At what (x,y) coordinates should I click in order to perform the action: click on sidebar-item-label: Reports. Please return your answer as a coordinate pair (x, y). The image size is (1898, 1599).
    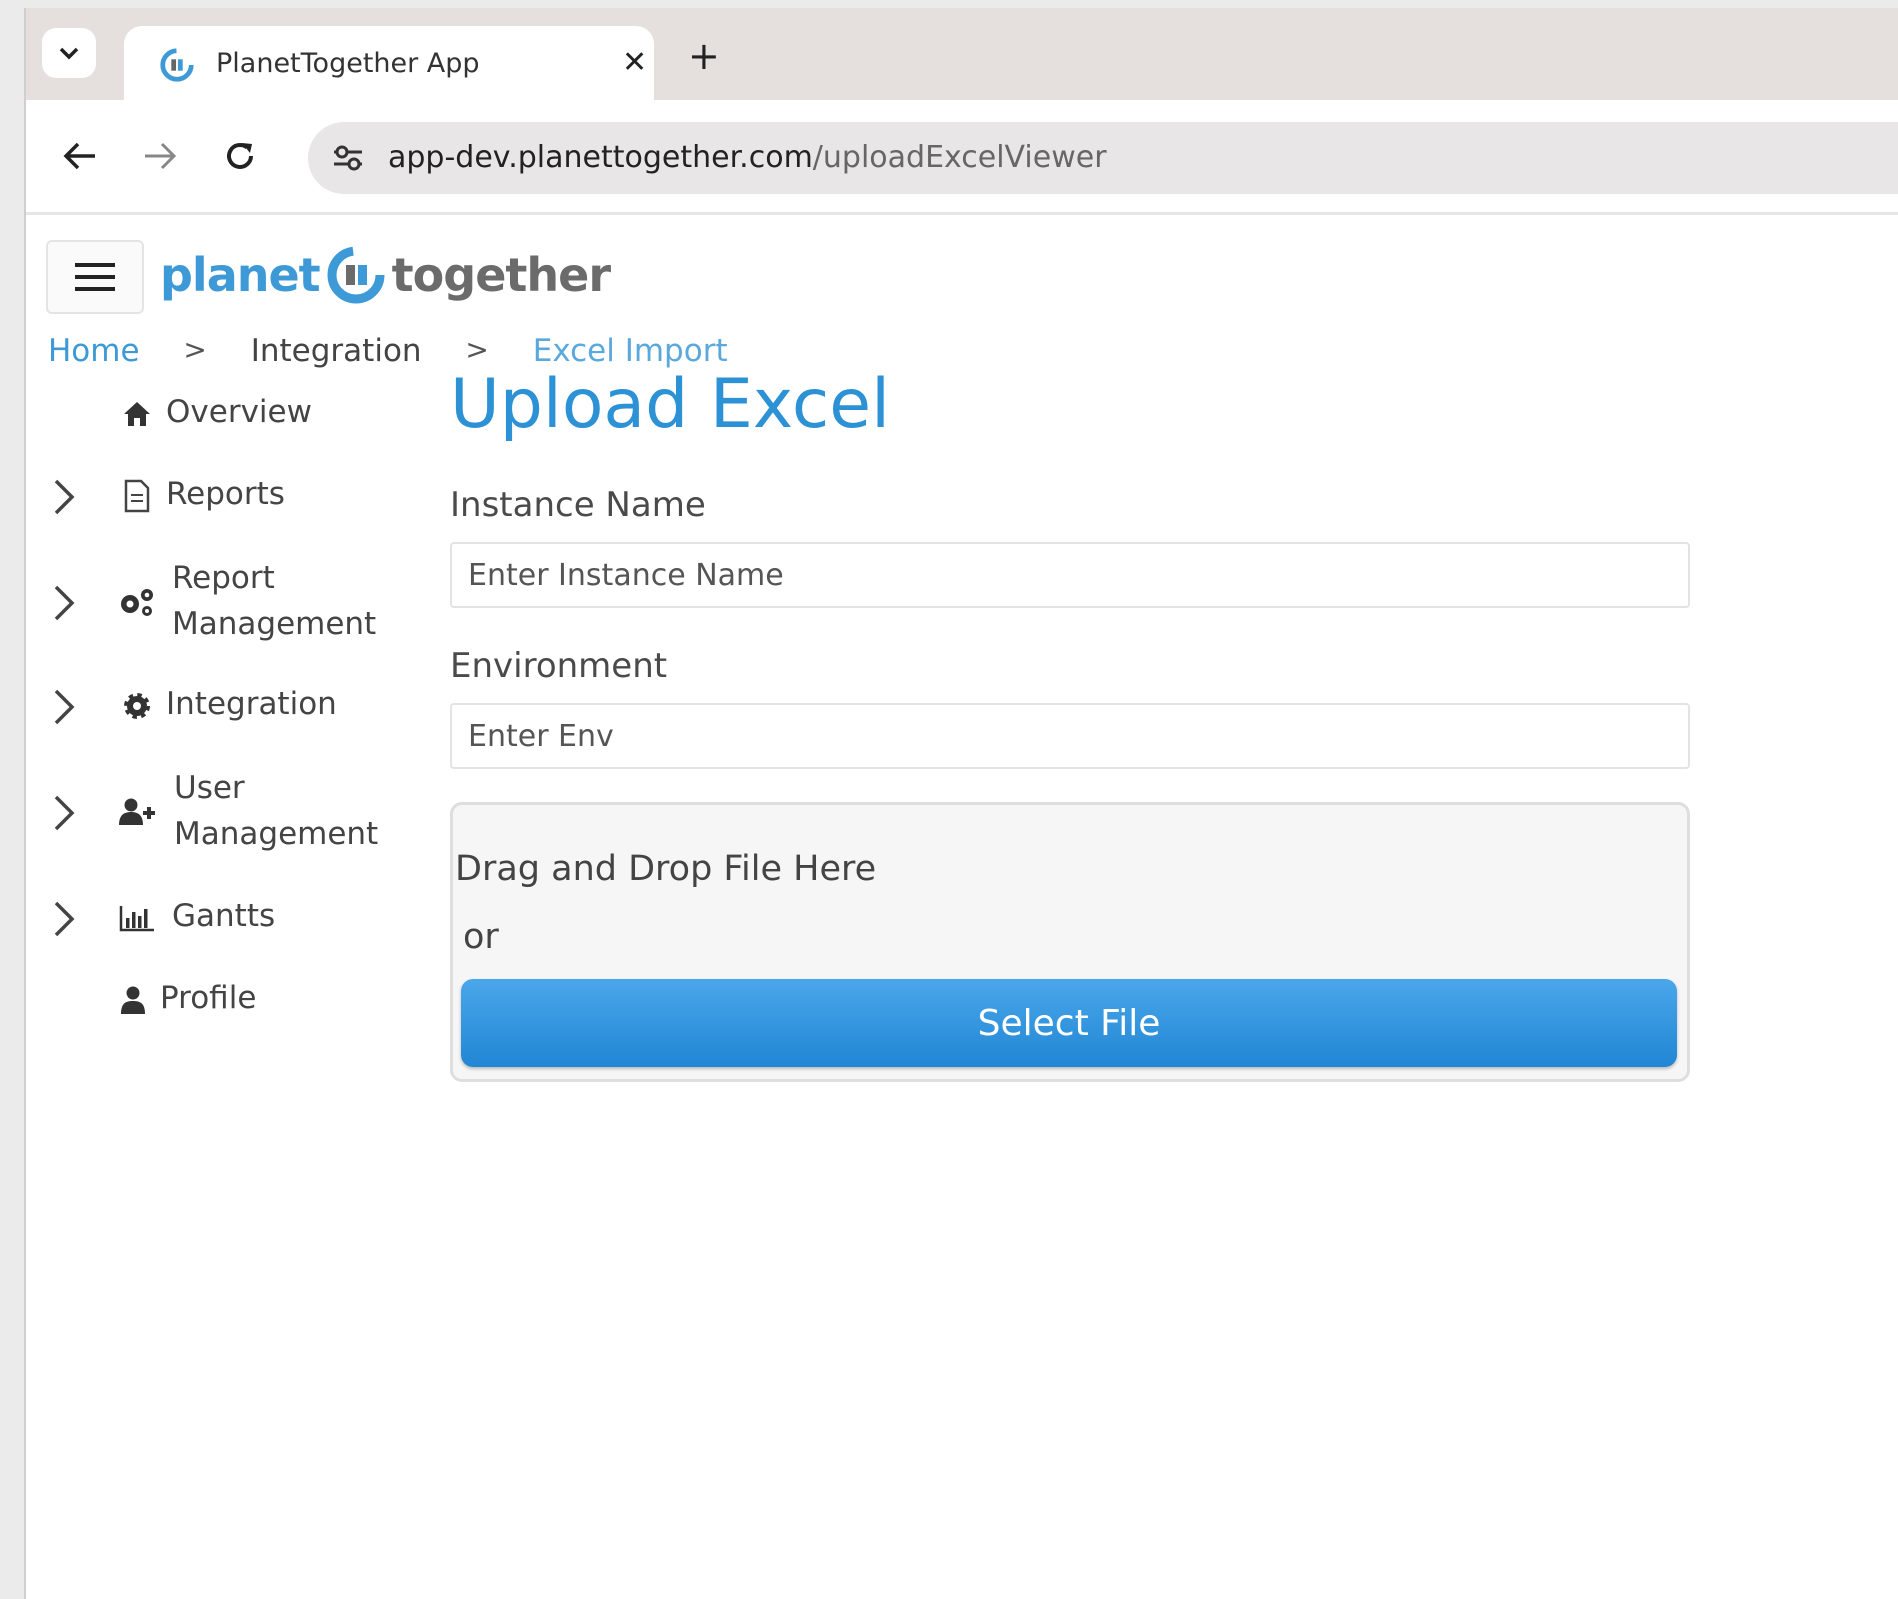
    Looking at the image, I should click on (225, 494).